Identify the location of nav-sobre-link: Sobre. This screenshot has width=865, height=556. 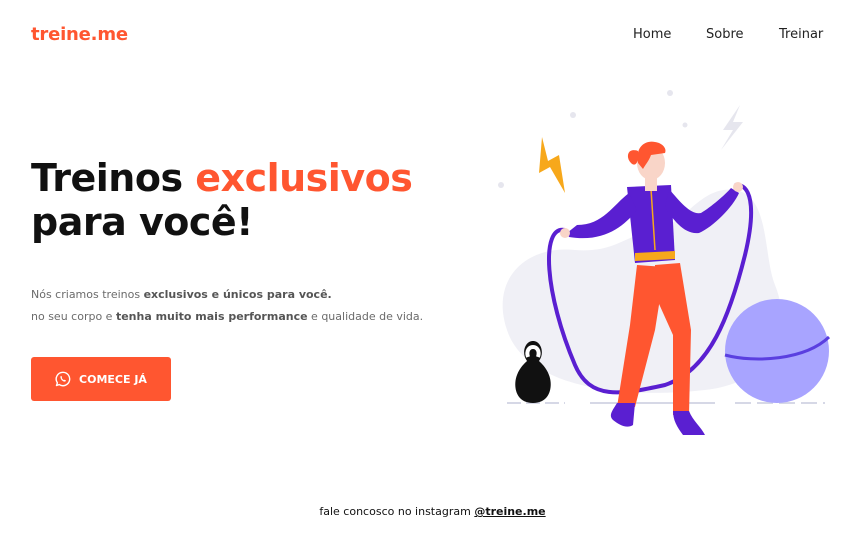
(725, 34).